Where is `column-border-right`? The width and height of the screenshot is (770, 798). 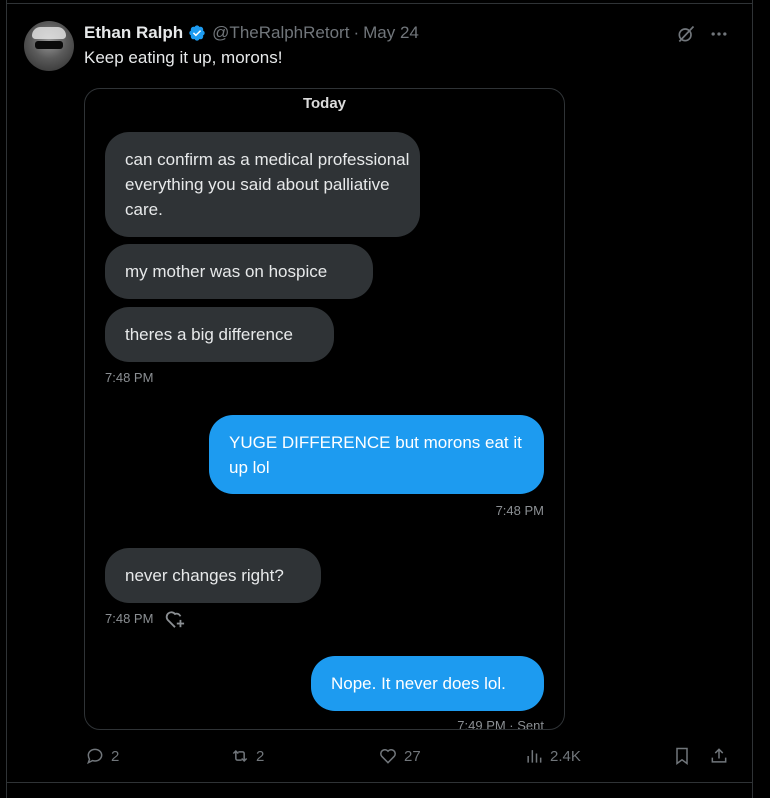
column-border-right is located at coordinates (752, 399).